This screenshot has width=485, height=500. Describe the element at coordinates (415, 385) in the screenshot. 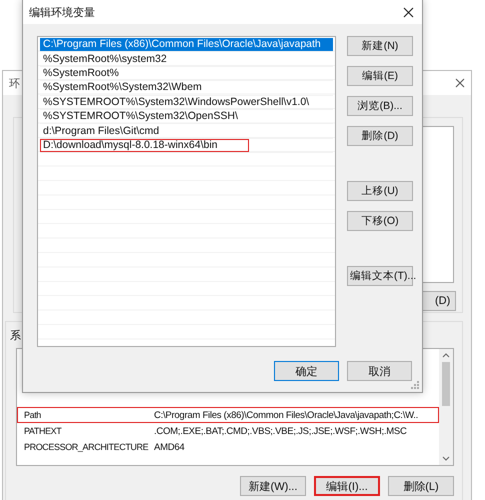

I see `resize-grip-icon` at that location.